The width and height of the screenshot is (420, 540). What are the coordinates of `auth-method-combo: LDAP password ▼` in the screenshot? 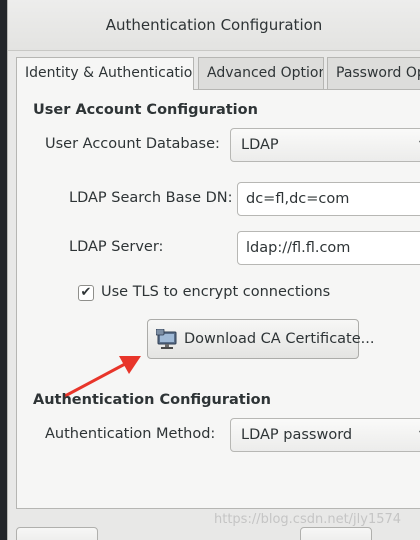 It's located at (325, 435).